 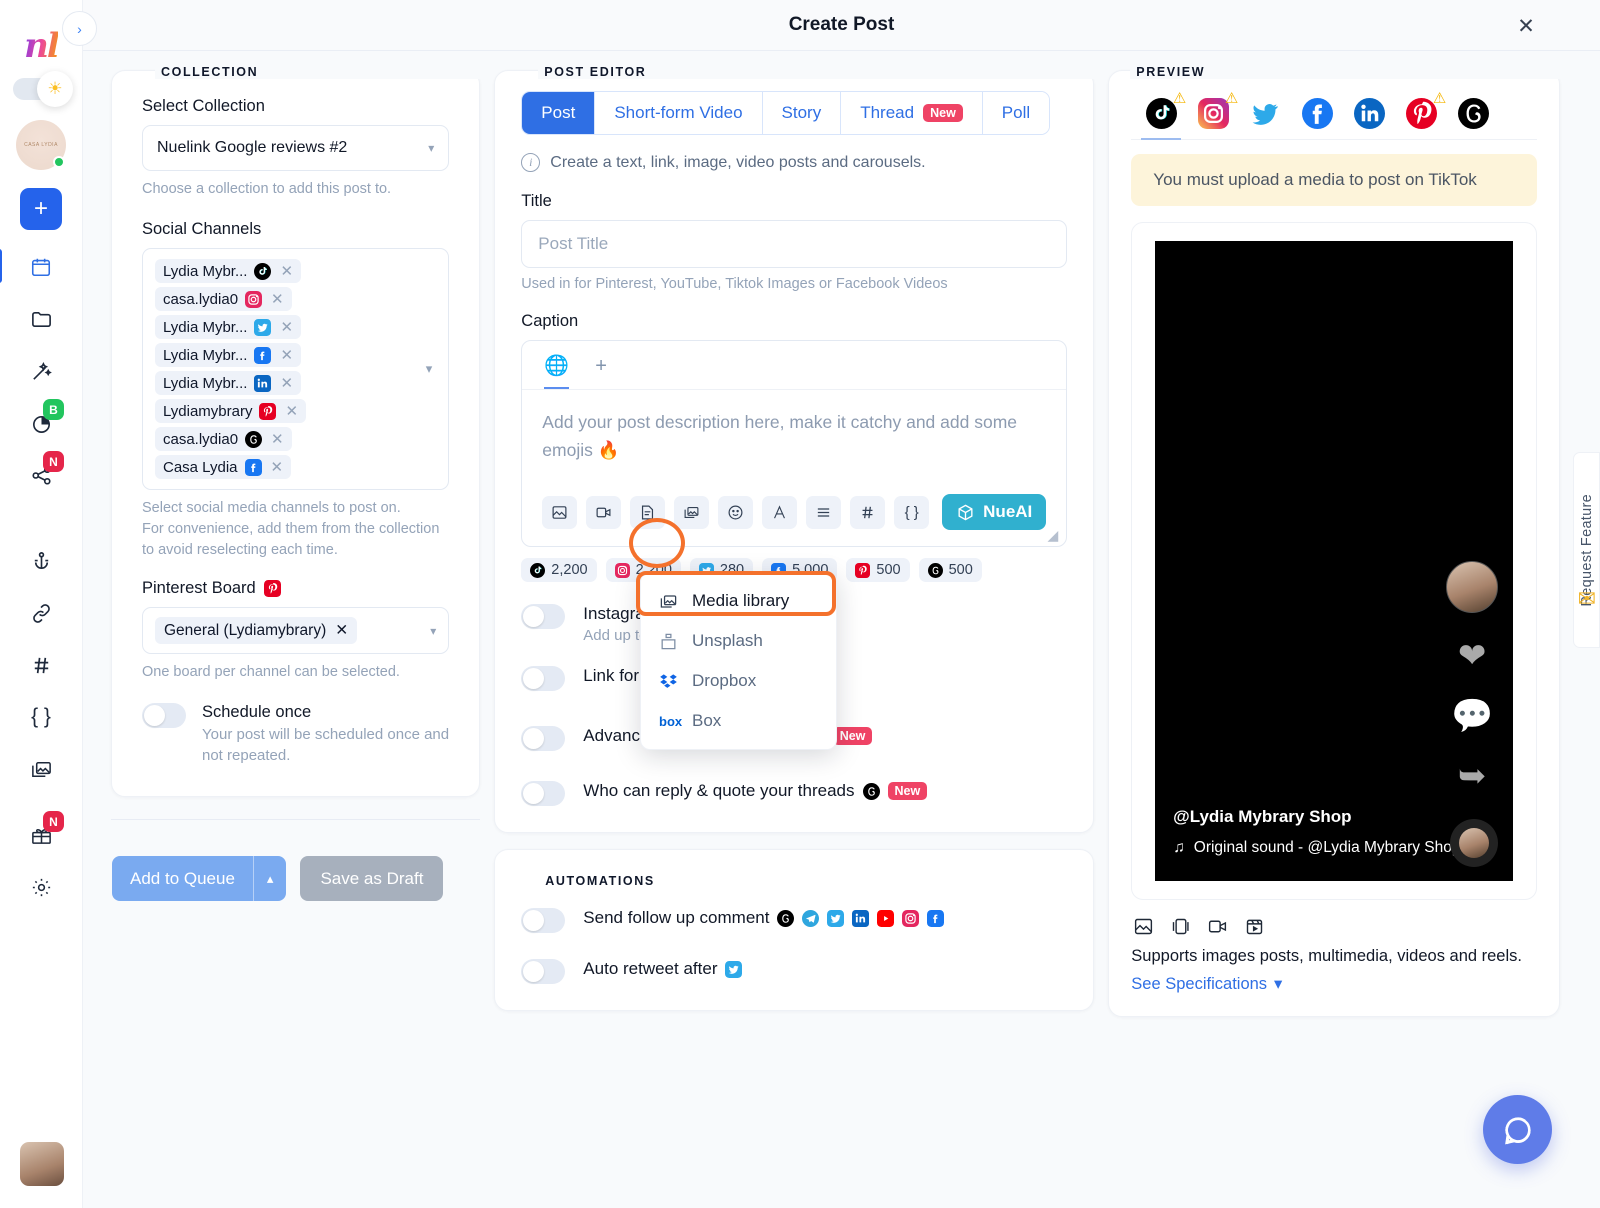 What do you see at coordinates (41, 769) in the screenshot?
I see `sidebar-item-media-library` at bounding box center [41, 769].